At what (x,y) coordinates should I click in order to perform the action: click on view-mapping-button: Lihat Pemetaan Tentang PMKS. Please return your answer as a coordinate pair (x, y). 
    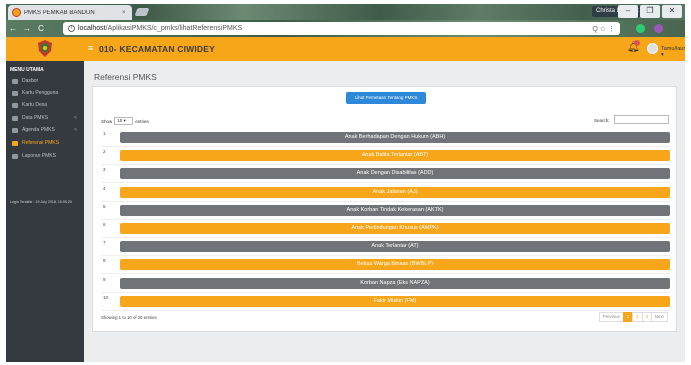
    Looking at the image, I should click on (386, 98).